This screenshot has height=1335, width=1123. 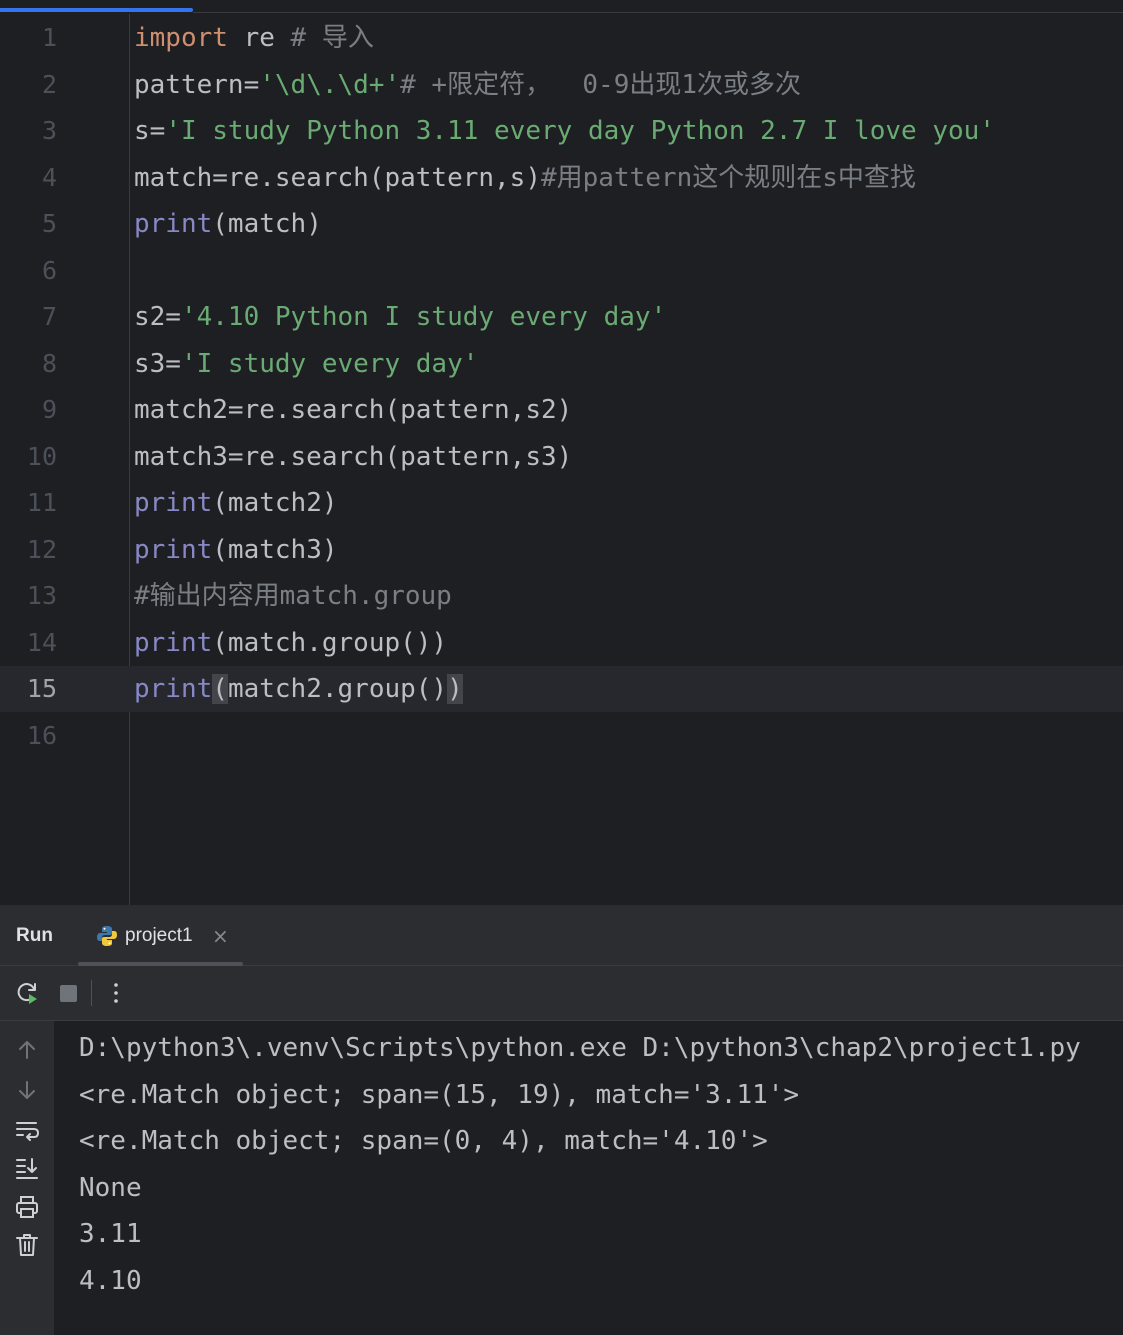 I want to click on code-token: (, so click(x=220, y=689).